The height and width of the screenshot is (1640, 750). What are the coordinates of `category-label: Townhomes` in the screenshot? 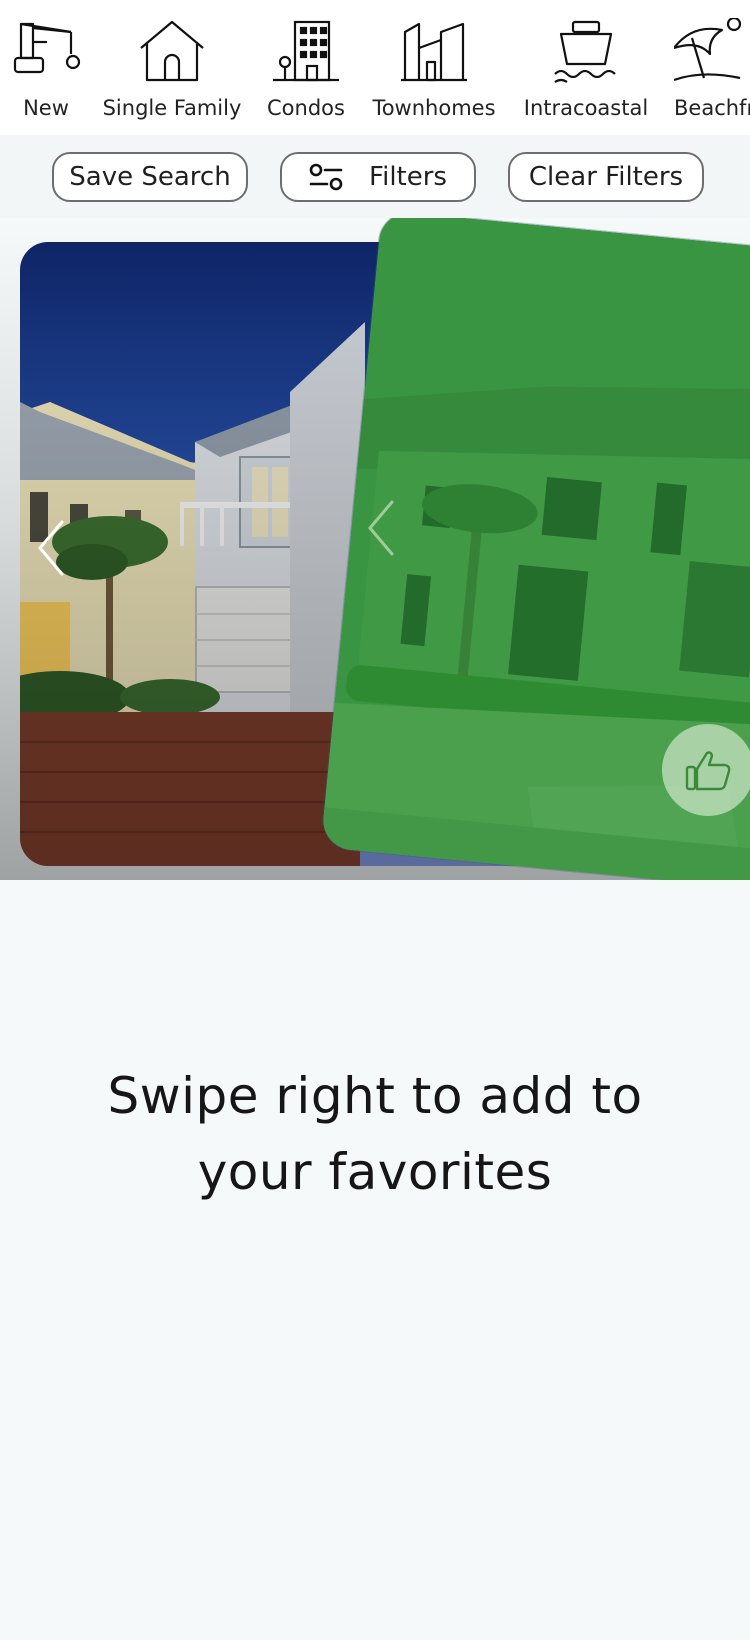 It's located at (434, 108).